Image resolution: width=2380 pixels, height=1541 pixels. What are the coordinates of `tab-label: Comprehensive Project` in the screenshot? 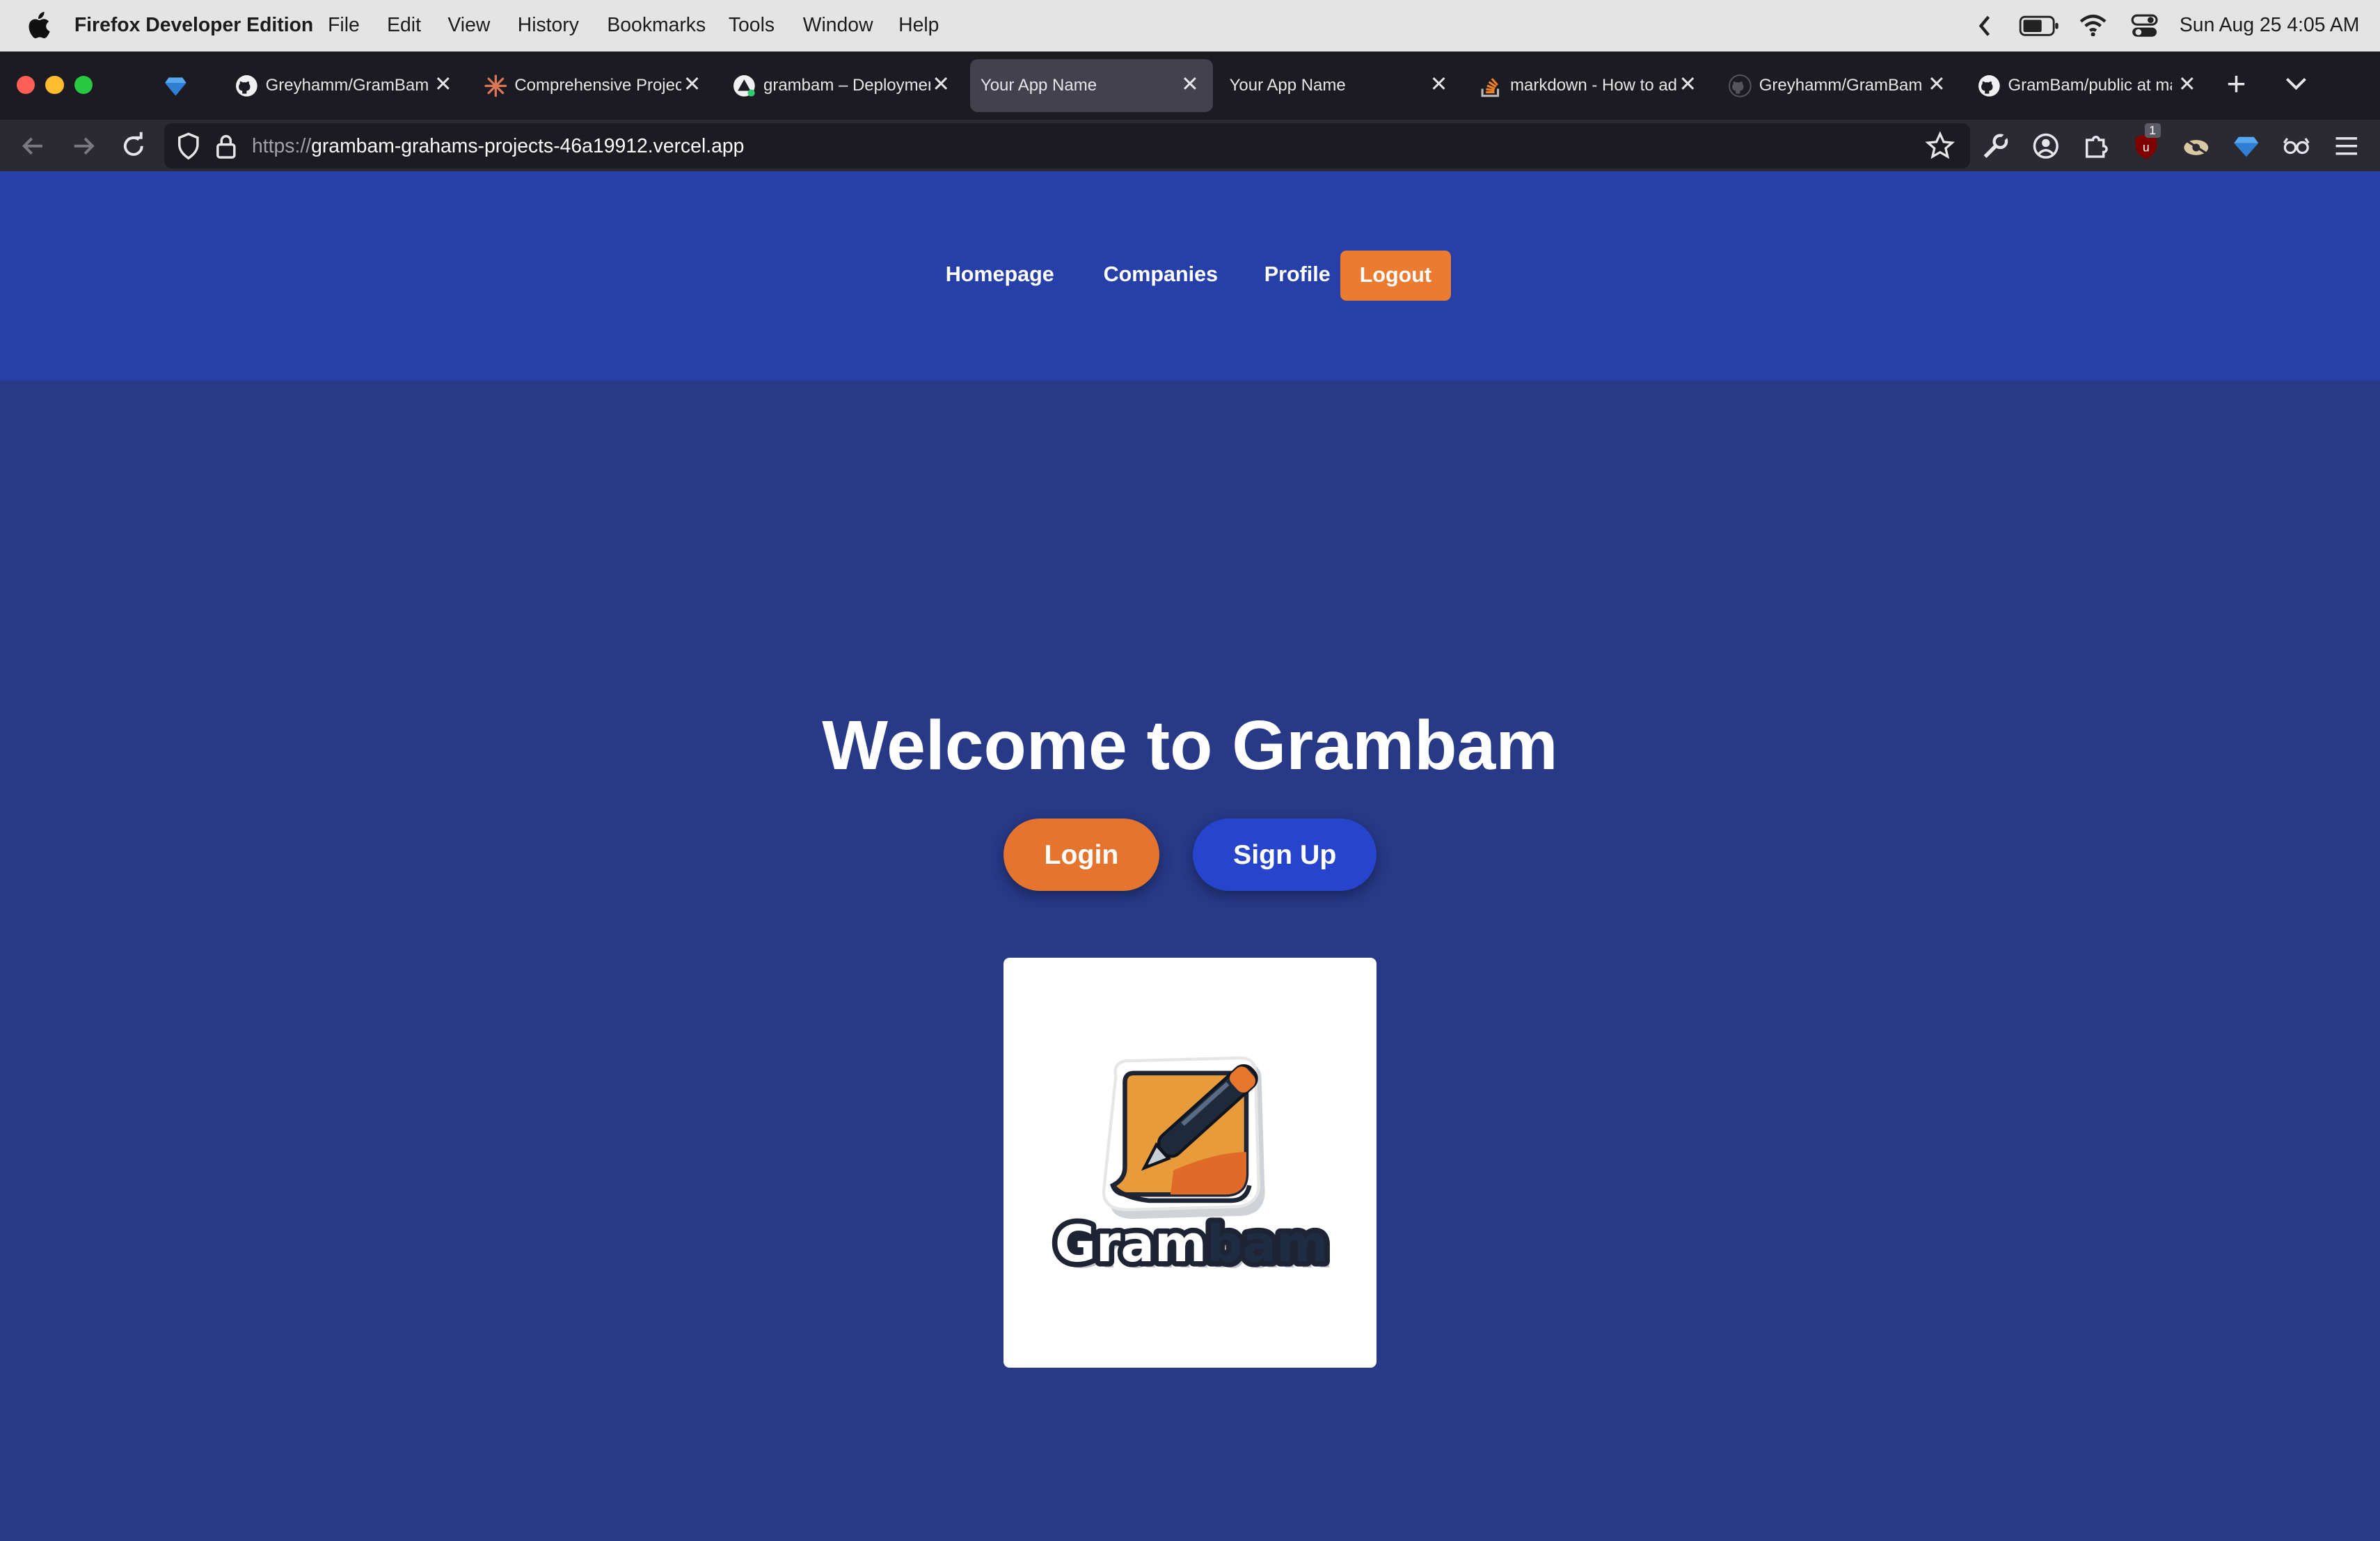 It's located at (598, 85).